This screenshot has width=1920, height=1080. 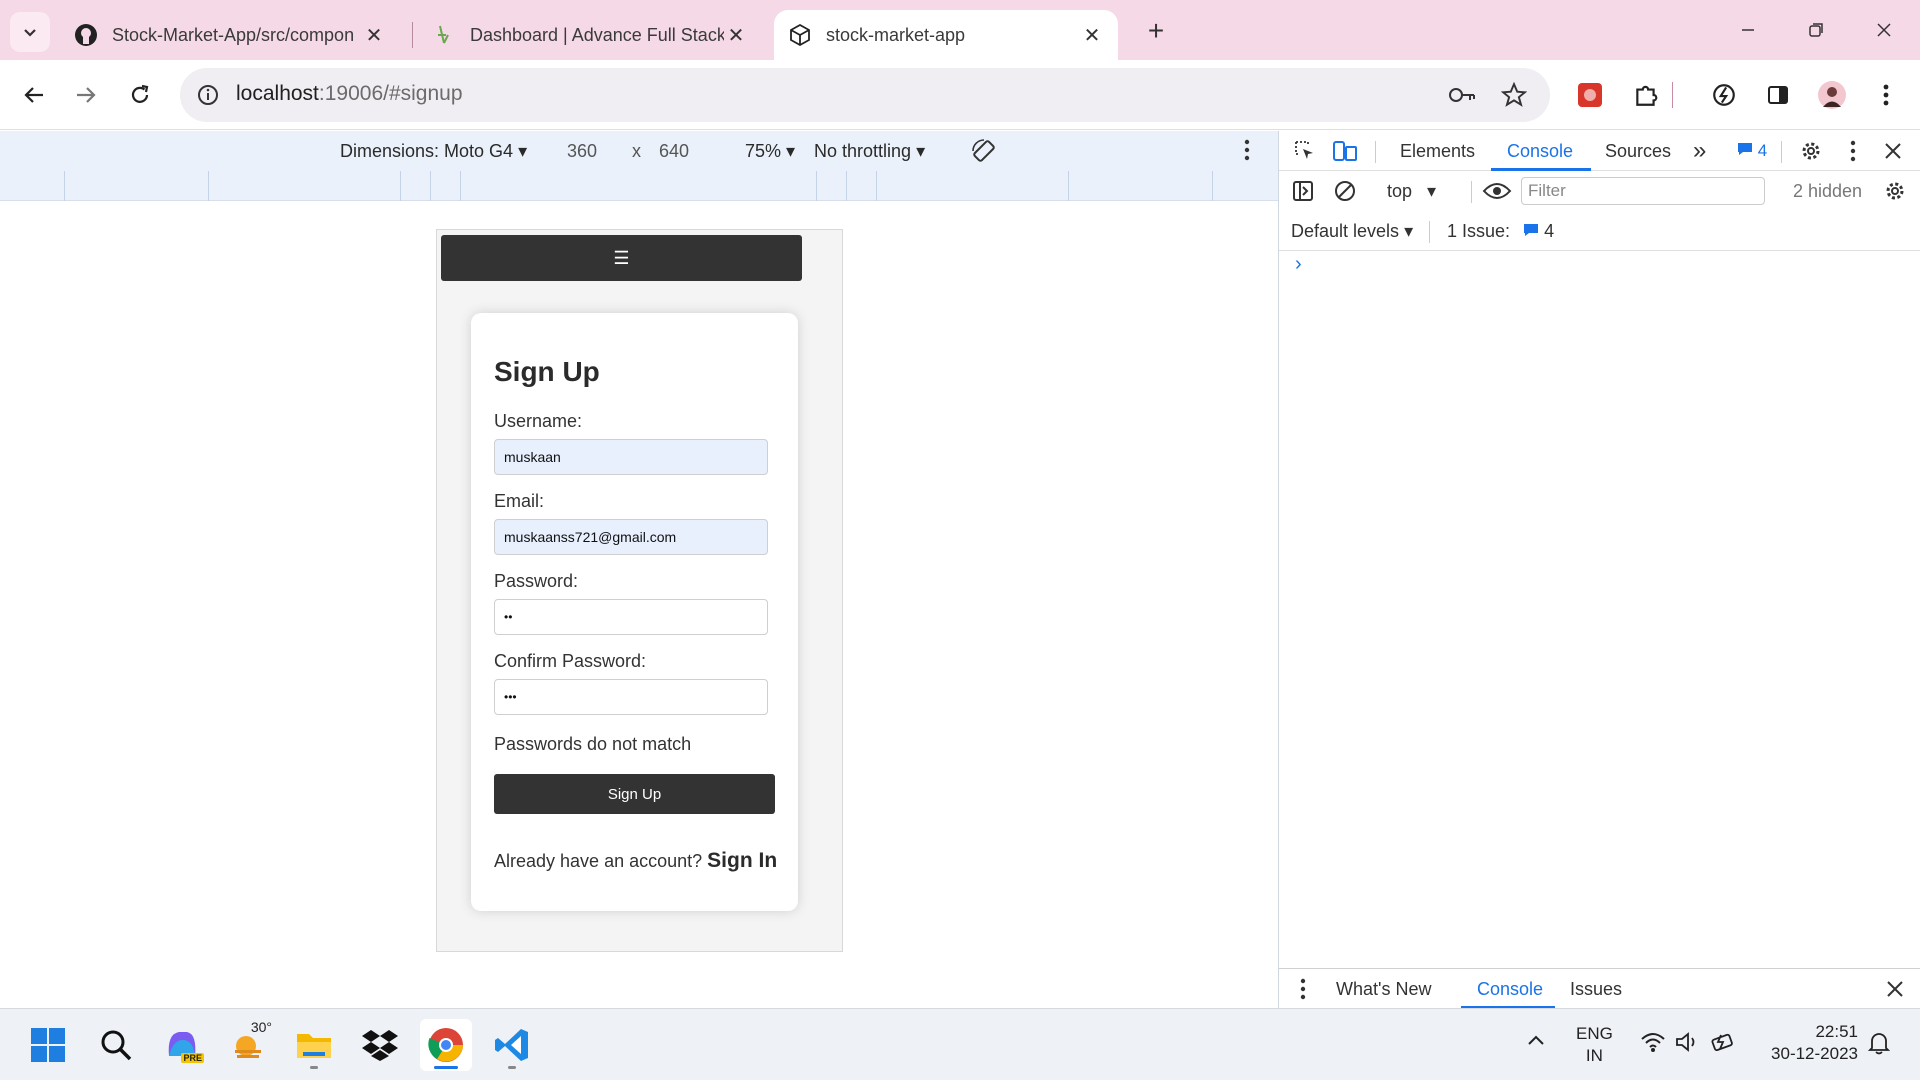 What do you see at coordinates (674, 151) in the screenshot?
I see `device-height-input: 640` at bounding box center [674, 151].